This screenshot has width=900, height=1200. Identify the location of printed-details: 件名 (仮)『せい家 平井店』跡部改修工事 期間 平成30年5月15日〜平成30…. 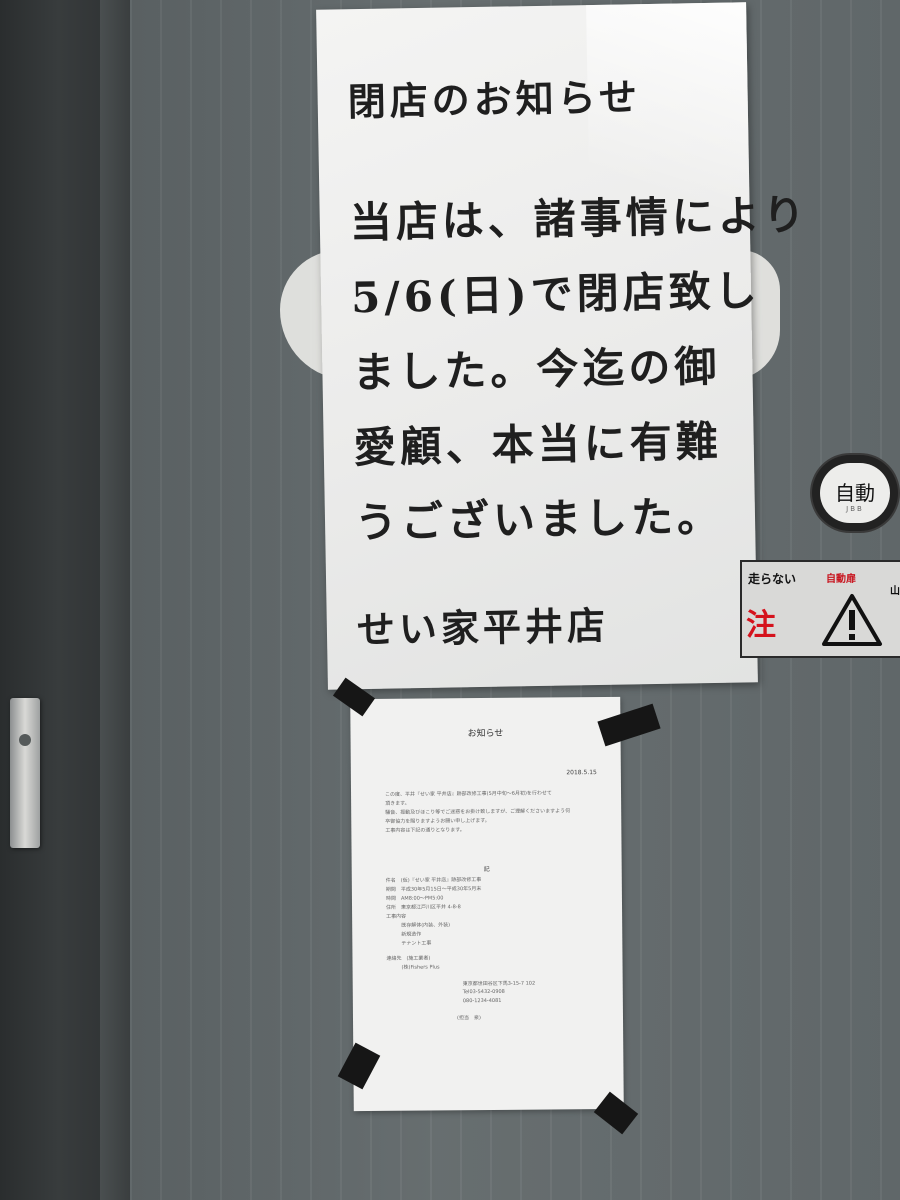
(496, 912).